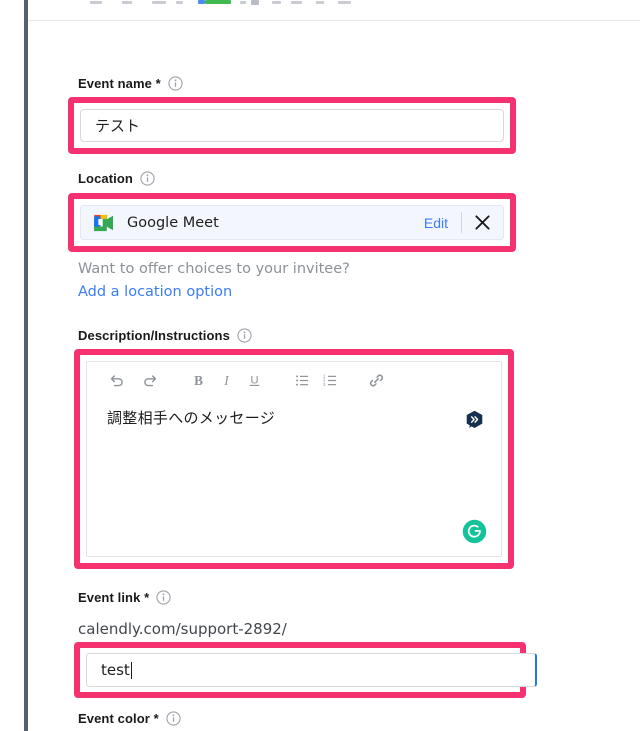  What do you see at coordinates (214, 269) in the screenshot?
I see `location-hint-text: Want to offer choices to your invitee?` at bounding box center [214, 269].